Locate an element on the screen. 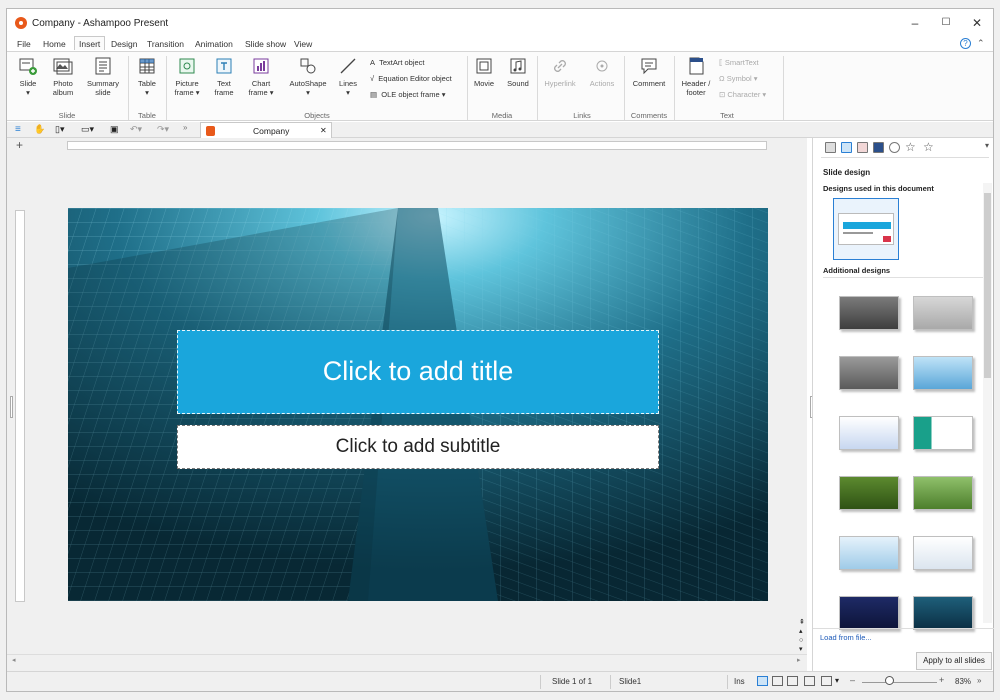 This screenshot has width=1000, height=700. zoom-out-icon: – is located at coordinates (852, 680).